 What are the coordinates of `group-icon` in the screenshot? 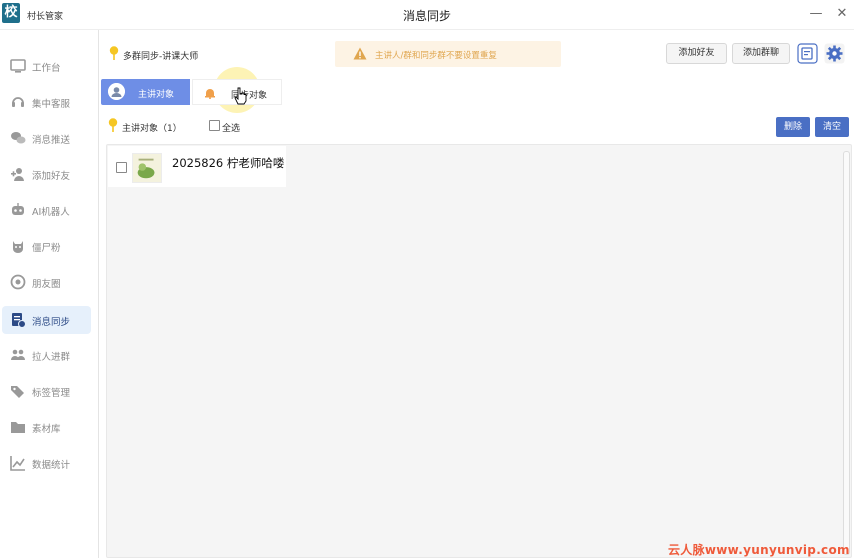 It's located at (18, 354).